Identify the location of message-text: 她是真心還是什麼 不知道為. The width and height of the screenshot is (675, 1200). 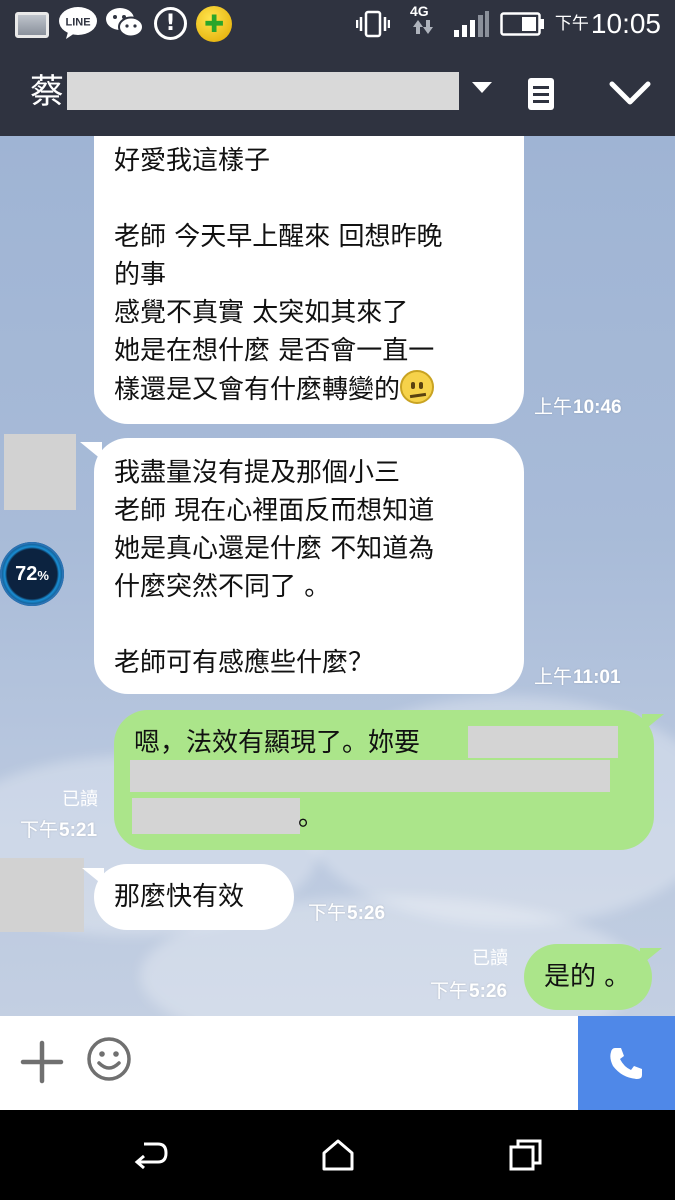
(274, 549).